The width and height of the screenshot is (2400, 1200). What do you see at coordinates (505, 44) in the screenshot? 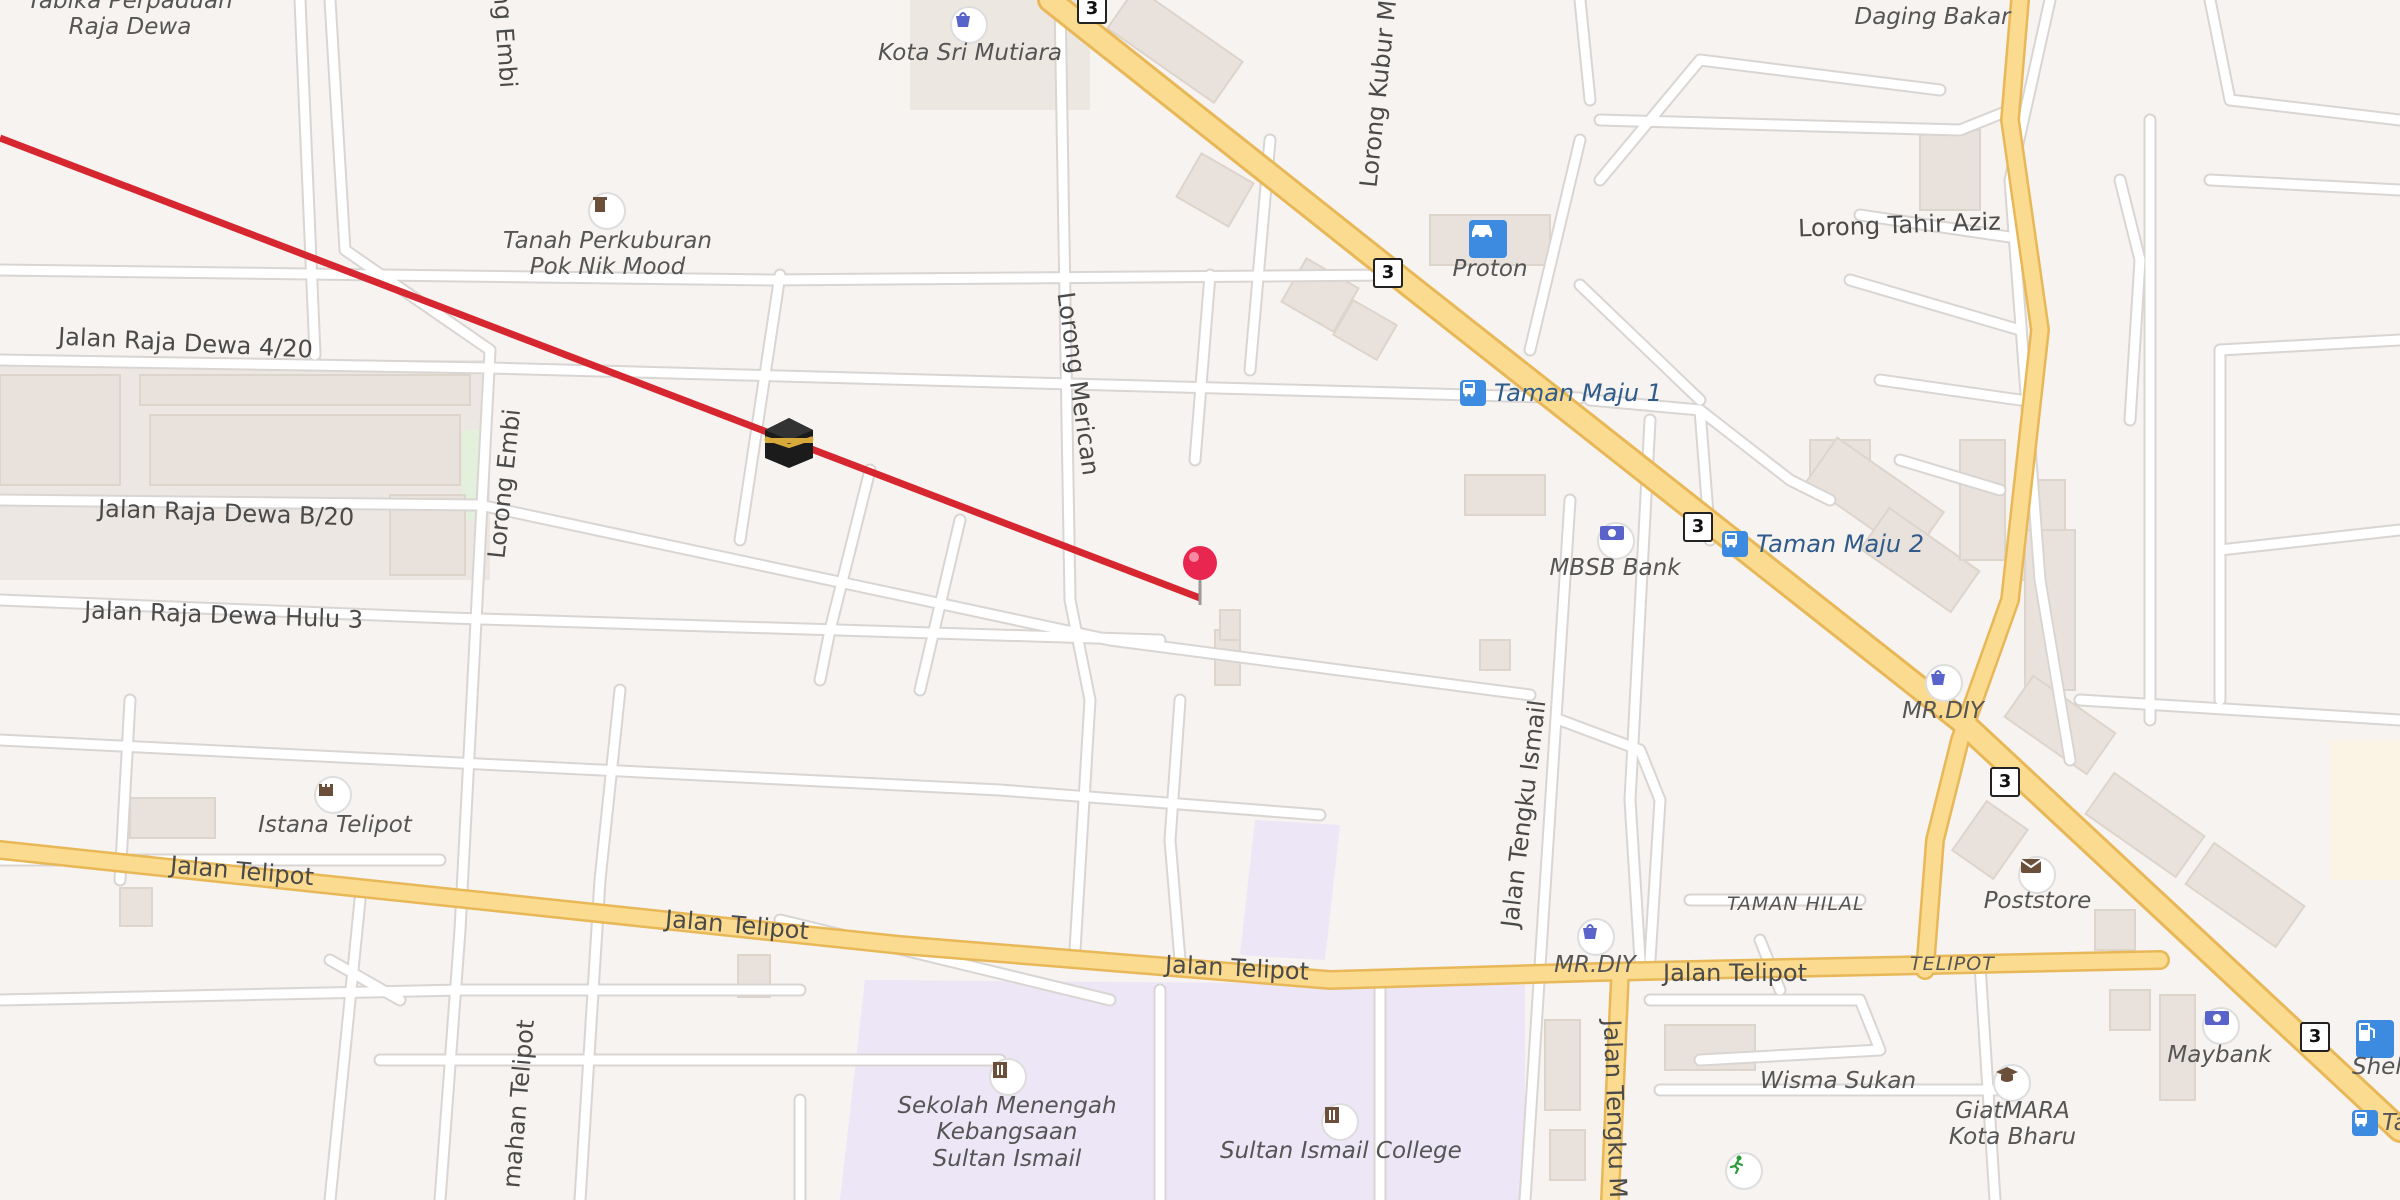
I see `street-label: ng Embi` at bounding box center [505, 44].